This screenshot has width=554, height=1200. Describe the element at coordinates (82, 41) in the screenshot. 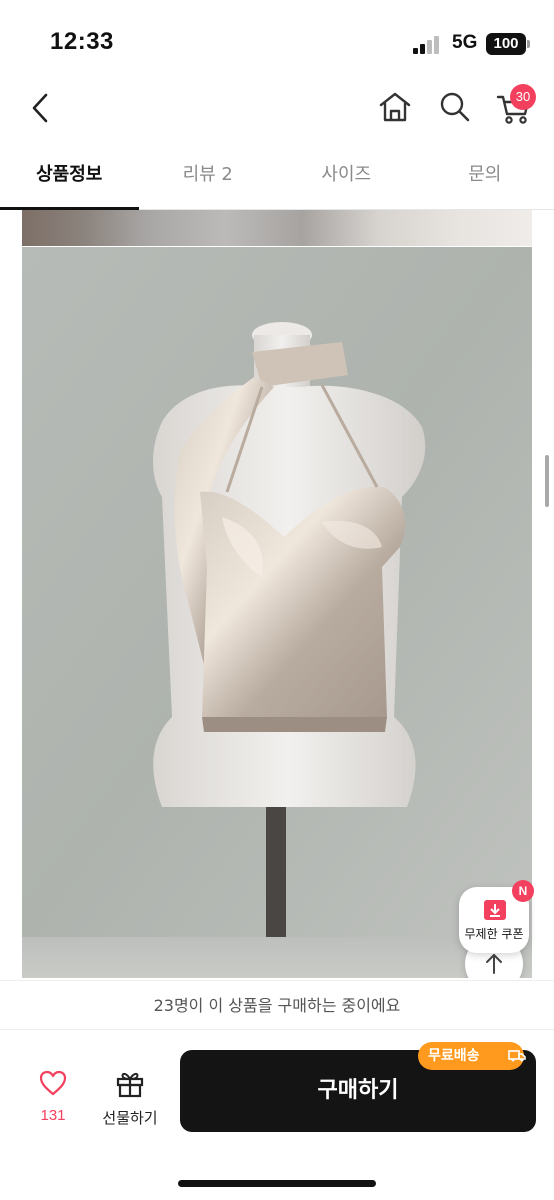

I see `status-time: 12:33` at that location.